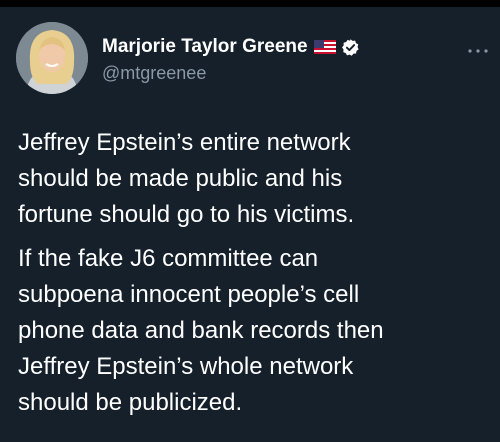  What do you see at coordinates (201, 330) in the screenshot?
I see `tweet-line: phone data and bank records then` at bounding box center [201, 330].